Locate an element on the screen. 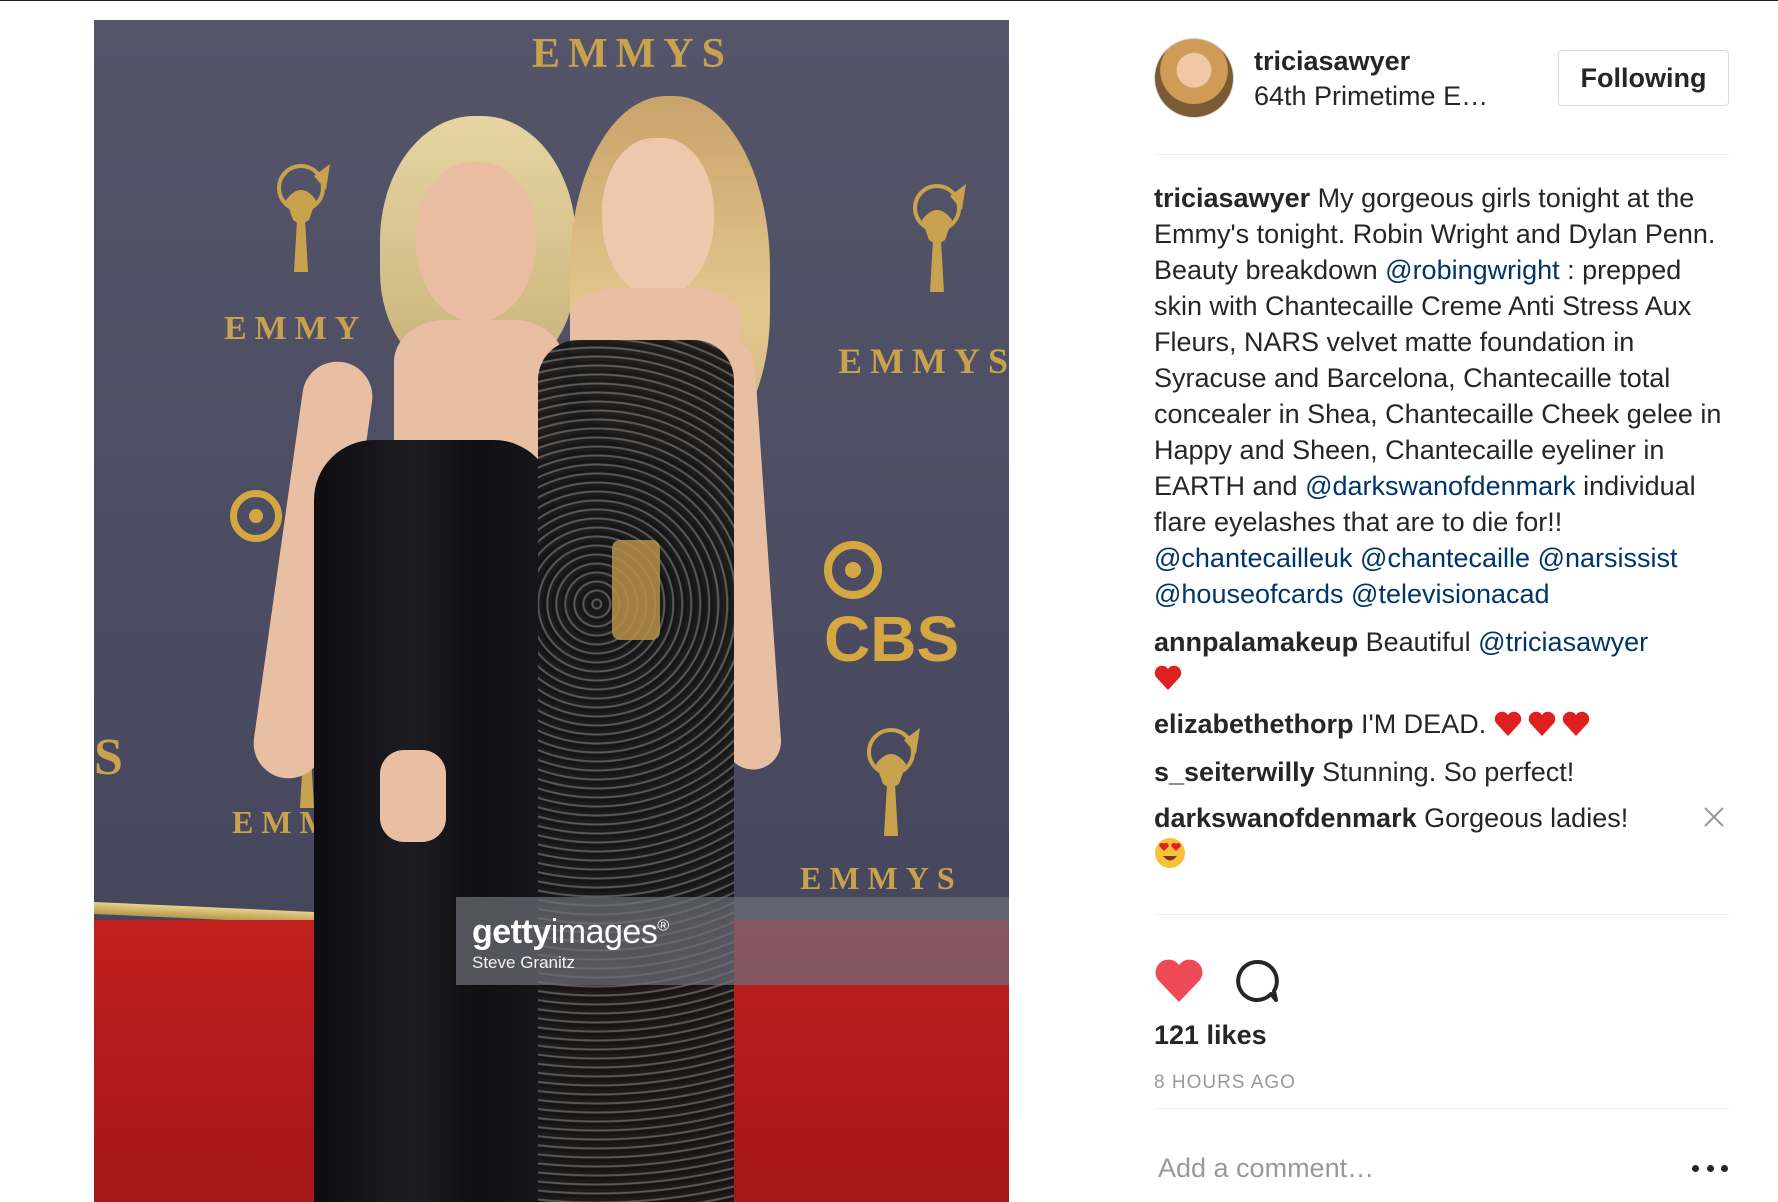 Image resolution: width=1778 pixels, height=1202 pixels. comment-item: darkswanofdenmark Gorgeous ladies! is located at coordinates (1441, 836).